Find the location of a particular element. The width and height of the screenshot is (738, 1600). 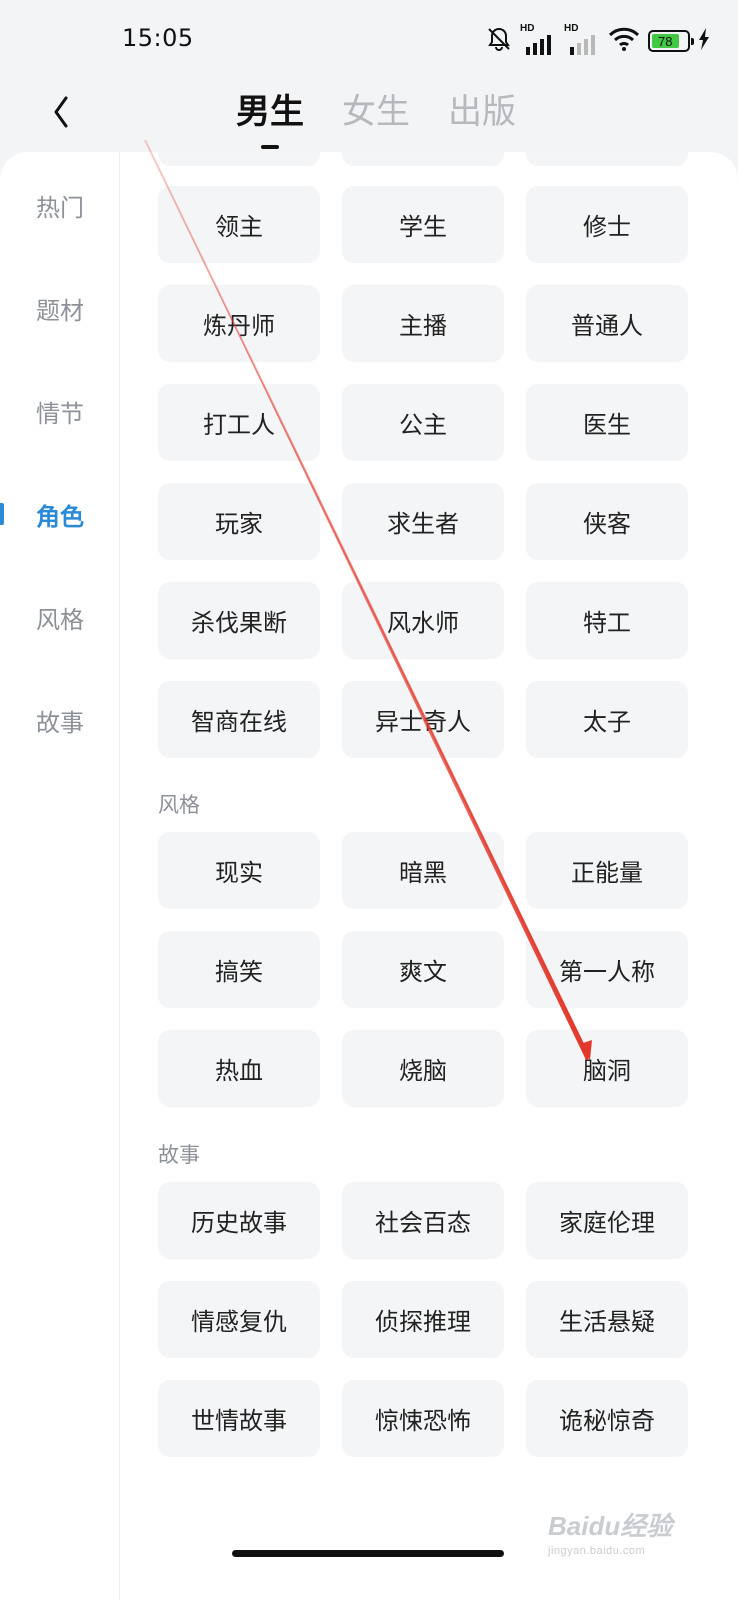

sidebar-item-theme: 题材 is located at coordinates (60, 308).